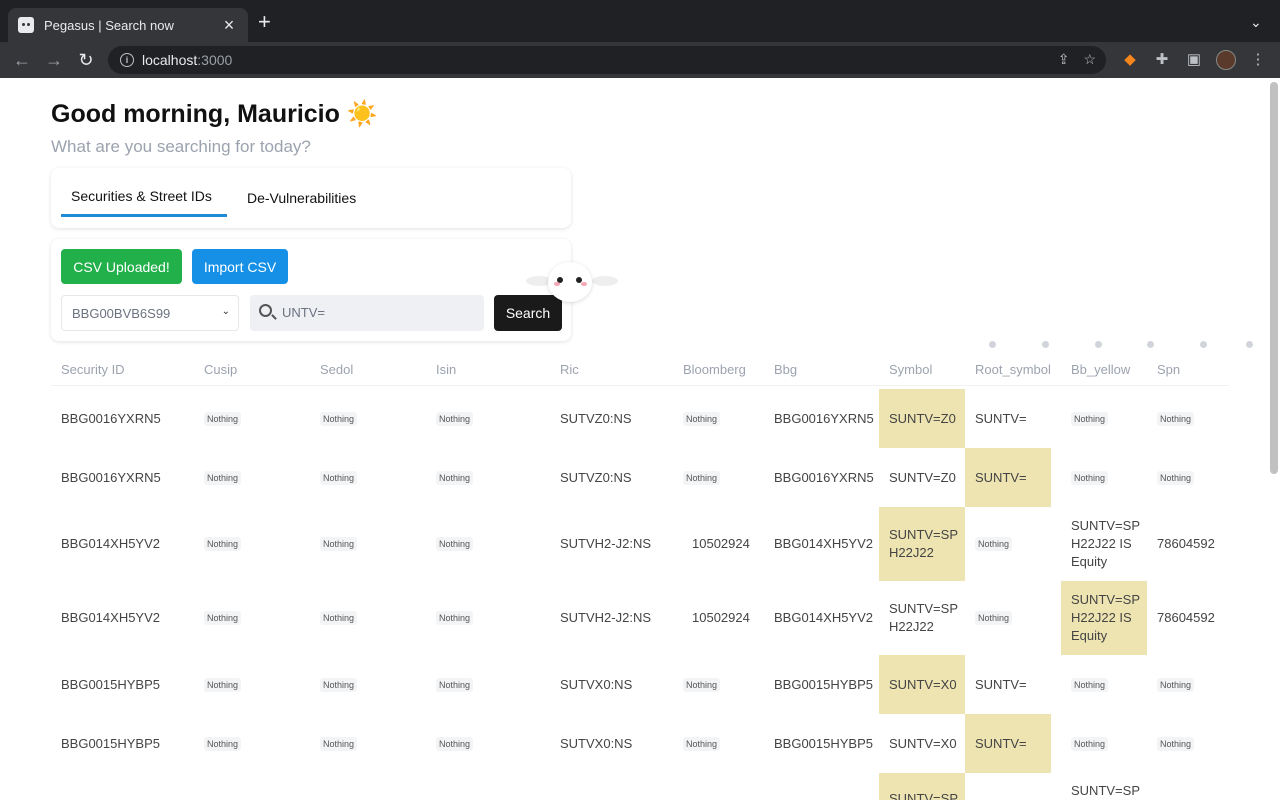 This screenshot has height=800, width=1280. What do you see at coordinates (1226, 60) in the screenshot?
I see `profile-avatar` at bounding box center [1226, 60].